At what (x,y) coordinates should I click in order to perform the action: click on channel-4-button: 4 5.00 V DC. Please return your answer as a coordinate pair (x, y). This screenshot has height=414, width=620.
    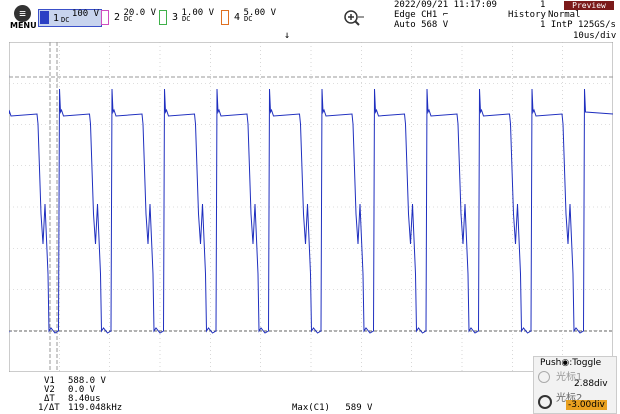
    Looking at the image, I should click on (251, 16).